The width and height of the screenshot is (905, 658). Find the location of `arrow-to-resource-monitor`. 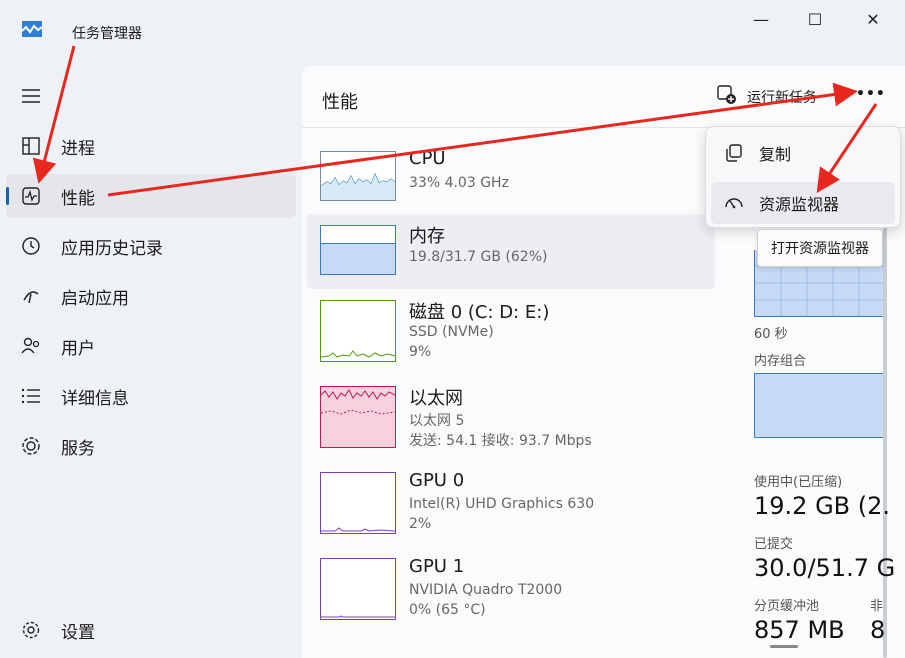

arrow-to-resource-monitor is located at coordinates (847, 148).